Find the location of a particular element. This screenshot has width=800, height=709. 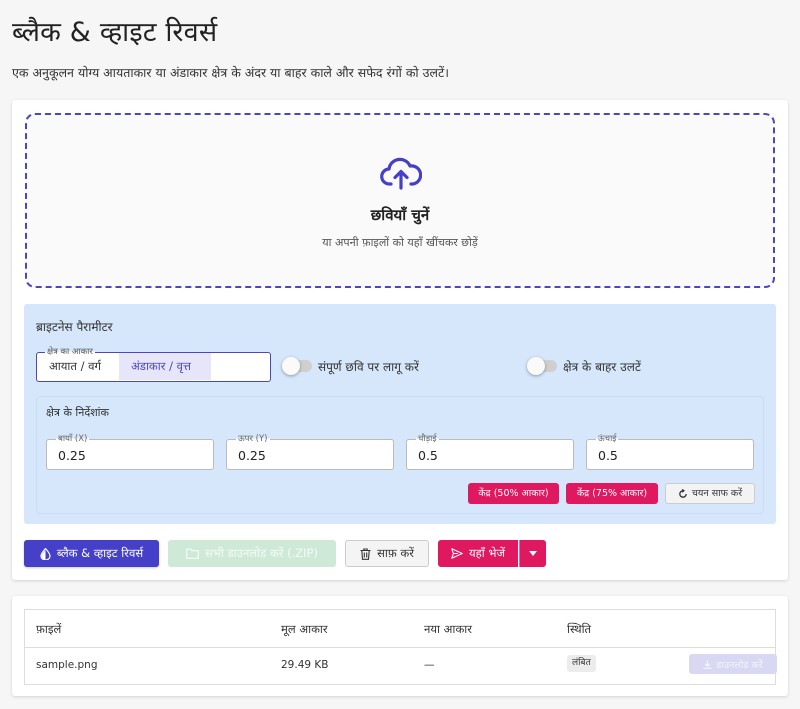

send-to-dropdown-button is located at coordinates (532, 553).